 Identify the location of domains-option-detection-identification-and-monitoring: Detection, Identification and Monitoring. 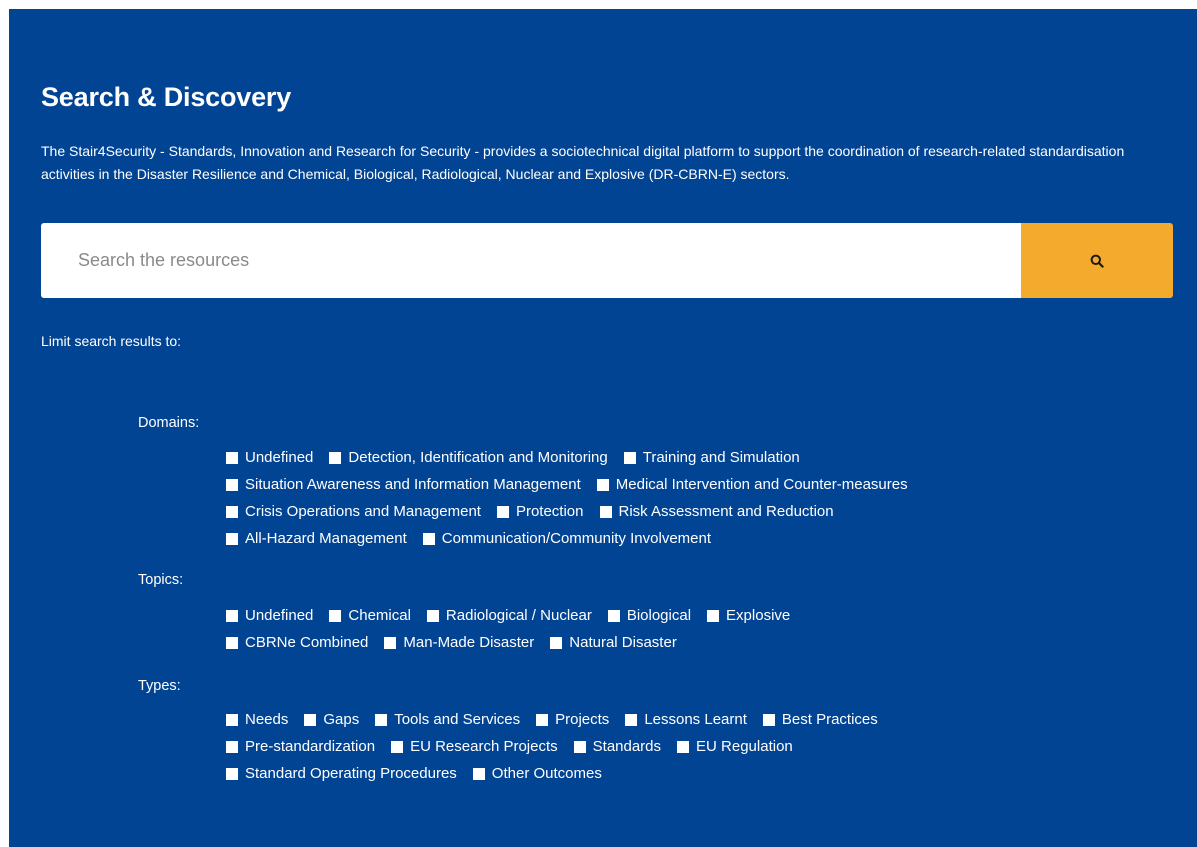
(468, 457).